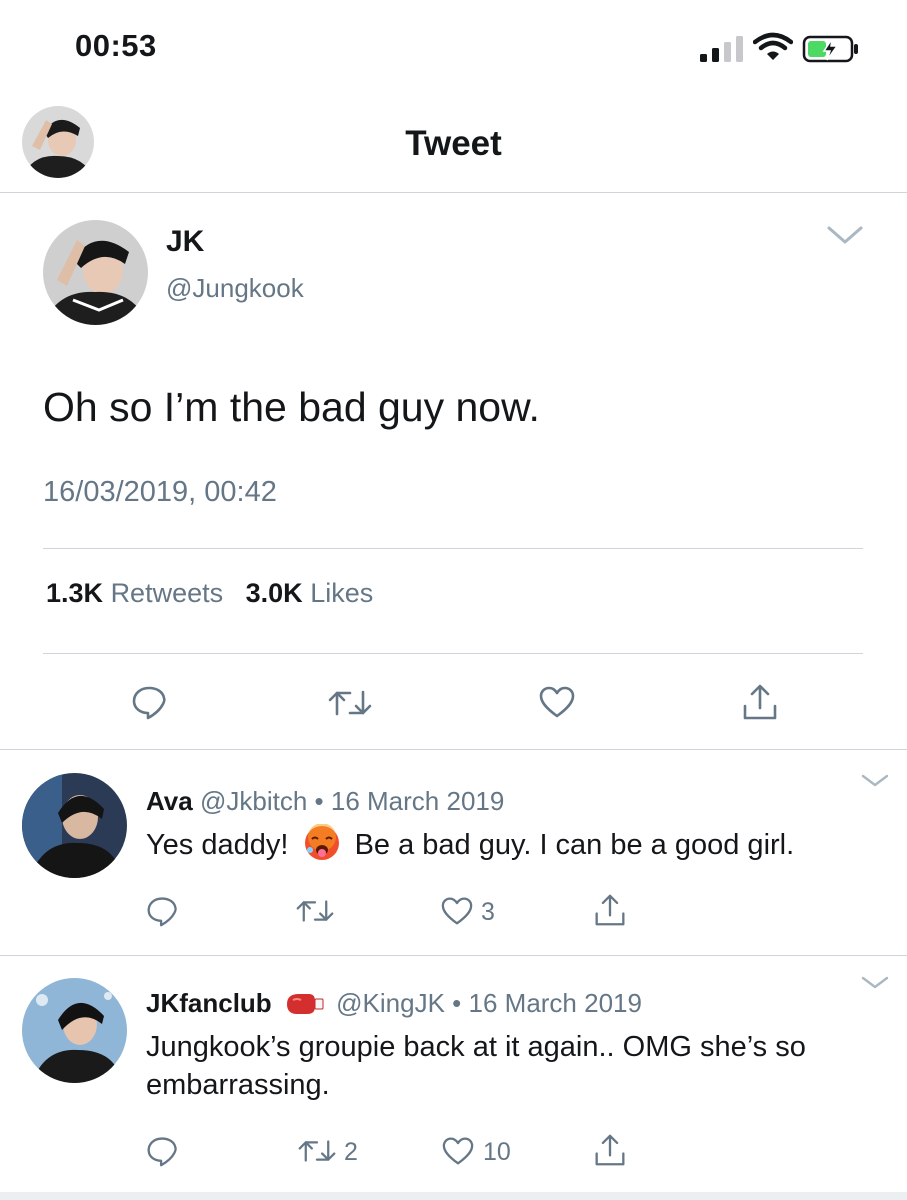 This screenshot has height=1200, width=907. Describe the element at coordinates (351, 1152) in the screenshot. I see `retweet-count: 2` at that location.